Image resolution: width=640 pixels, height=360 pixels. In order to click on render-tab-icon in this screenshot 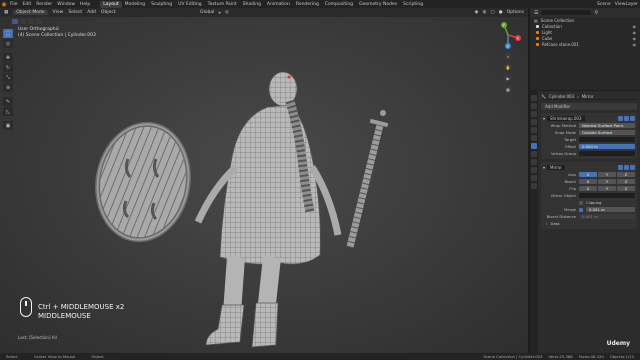, I will do `click(534, 106)`.